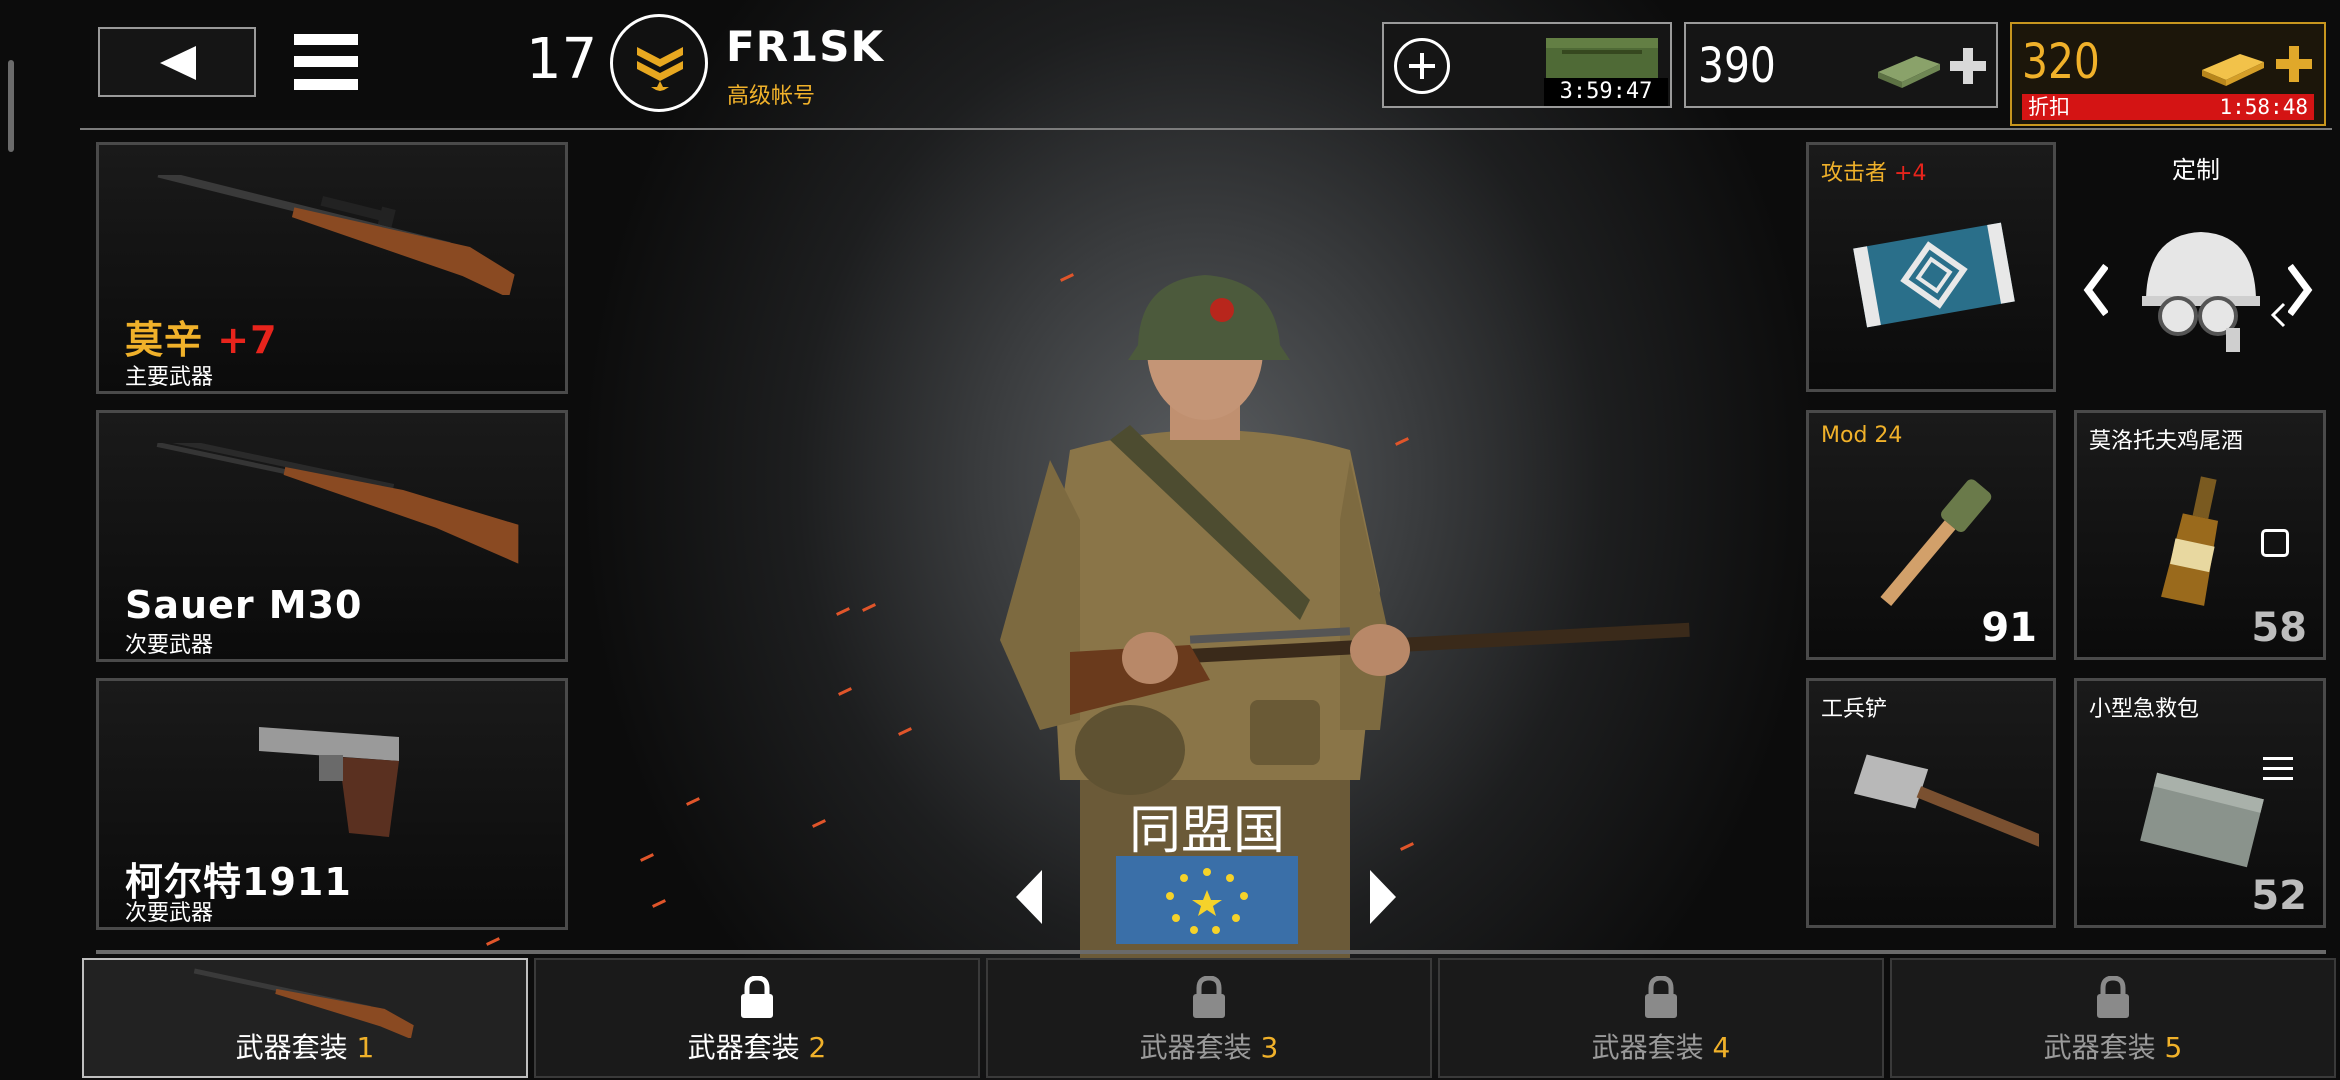 This screenshot has width=2340, height=1080. Describe the element at coordinates (1910, 173) in the screenshot. I see `perk-bonus: +4` at that location.